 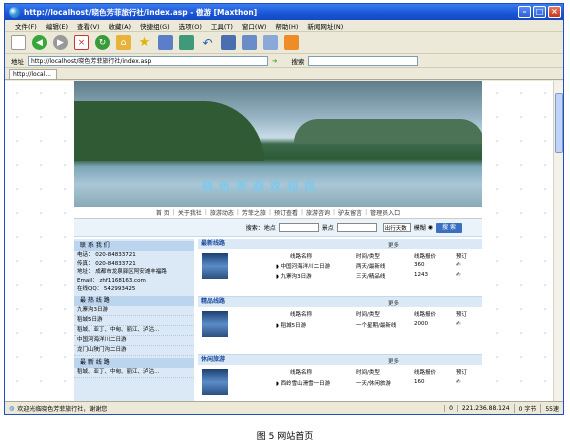 I want to click on go-icon: ➔, so click(x=274, y=61).